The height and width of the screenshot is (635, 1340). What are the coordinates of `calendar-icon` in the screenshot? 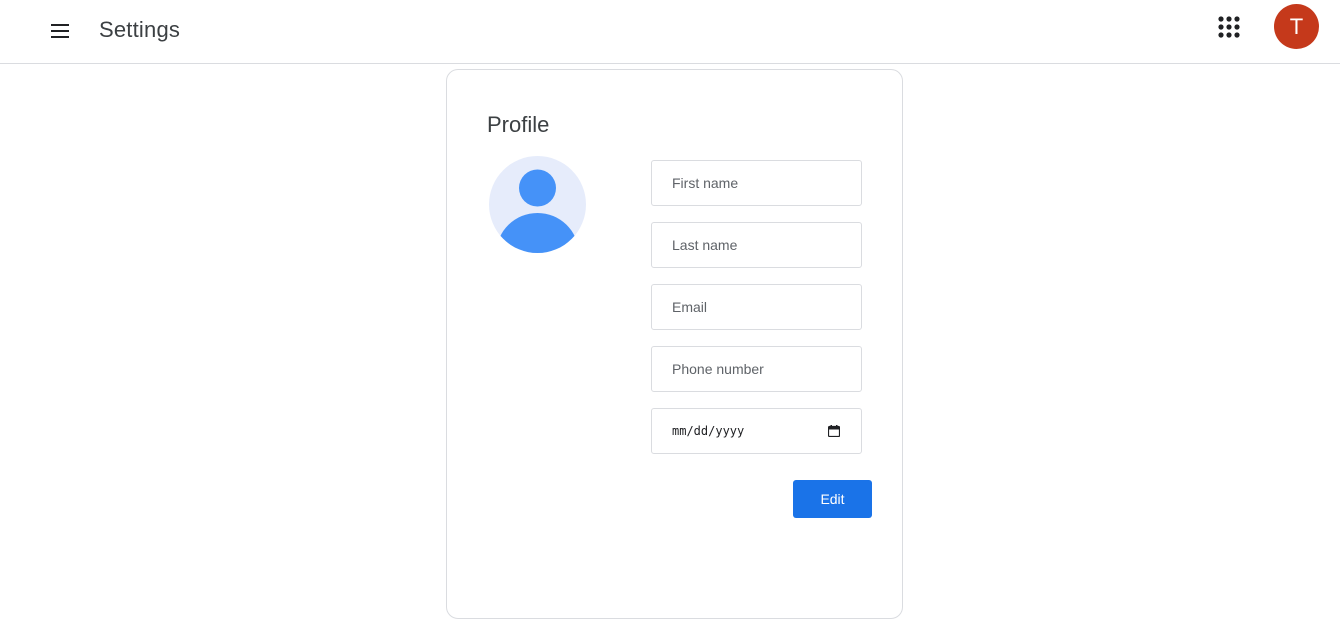 It's located at (834, 431).